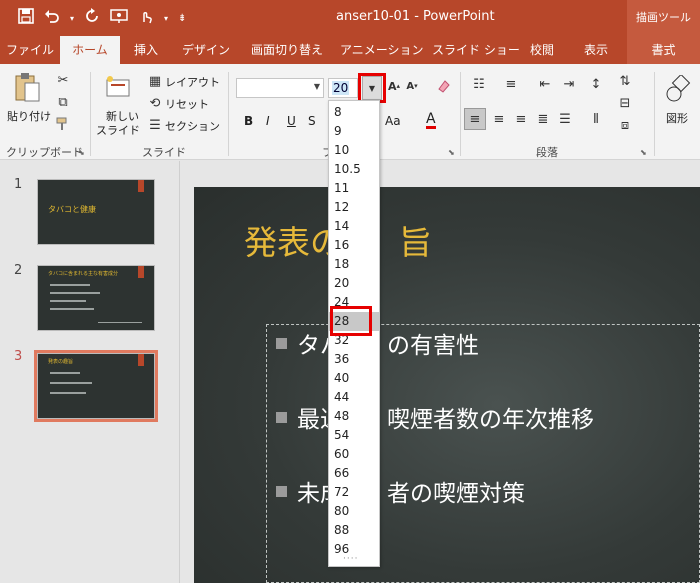 This screenshot has height=583, width=700. Describe the element at coordinates (433, 346) in the screenshot. I see `bullet-suffix: の有害性` at that location.